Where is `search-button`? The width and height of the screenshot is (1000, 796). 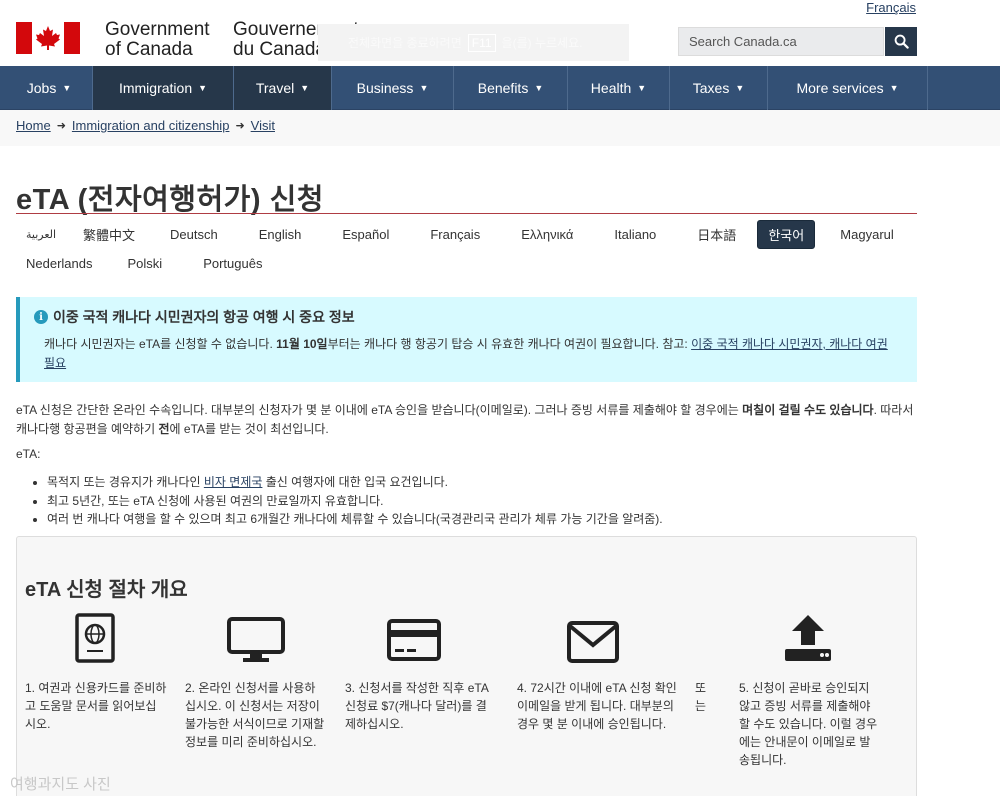 search-button is located at coordinates (901, 41).